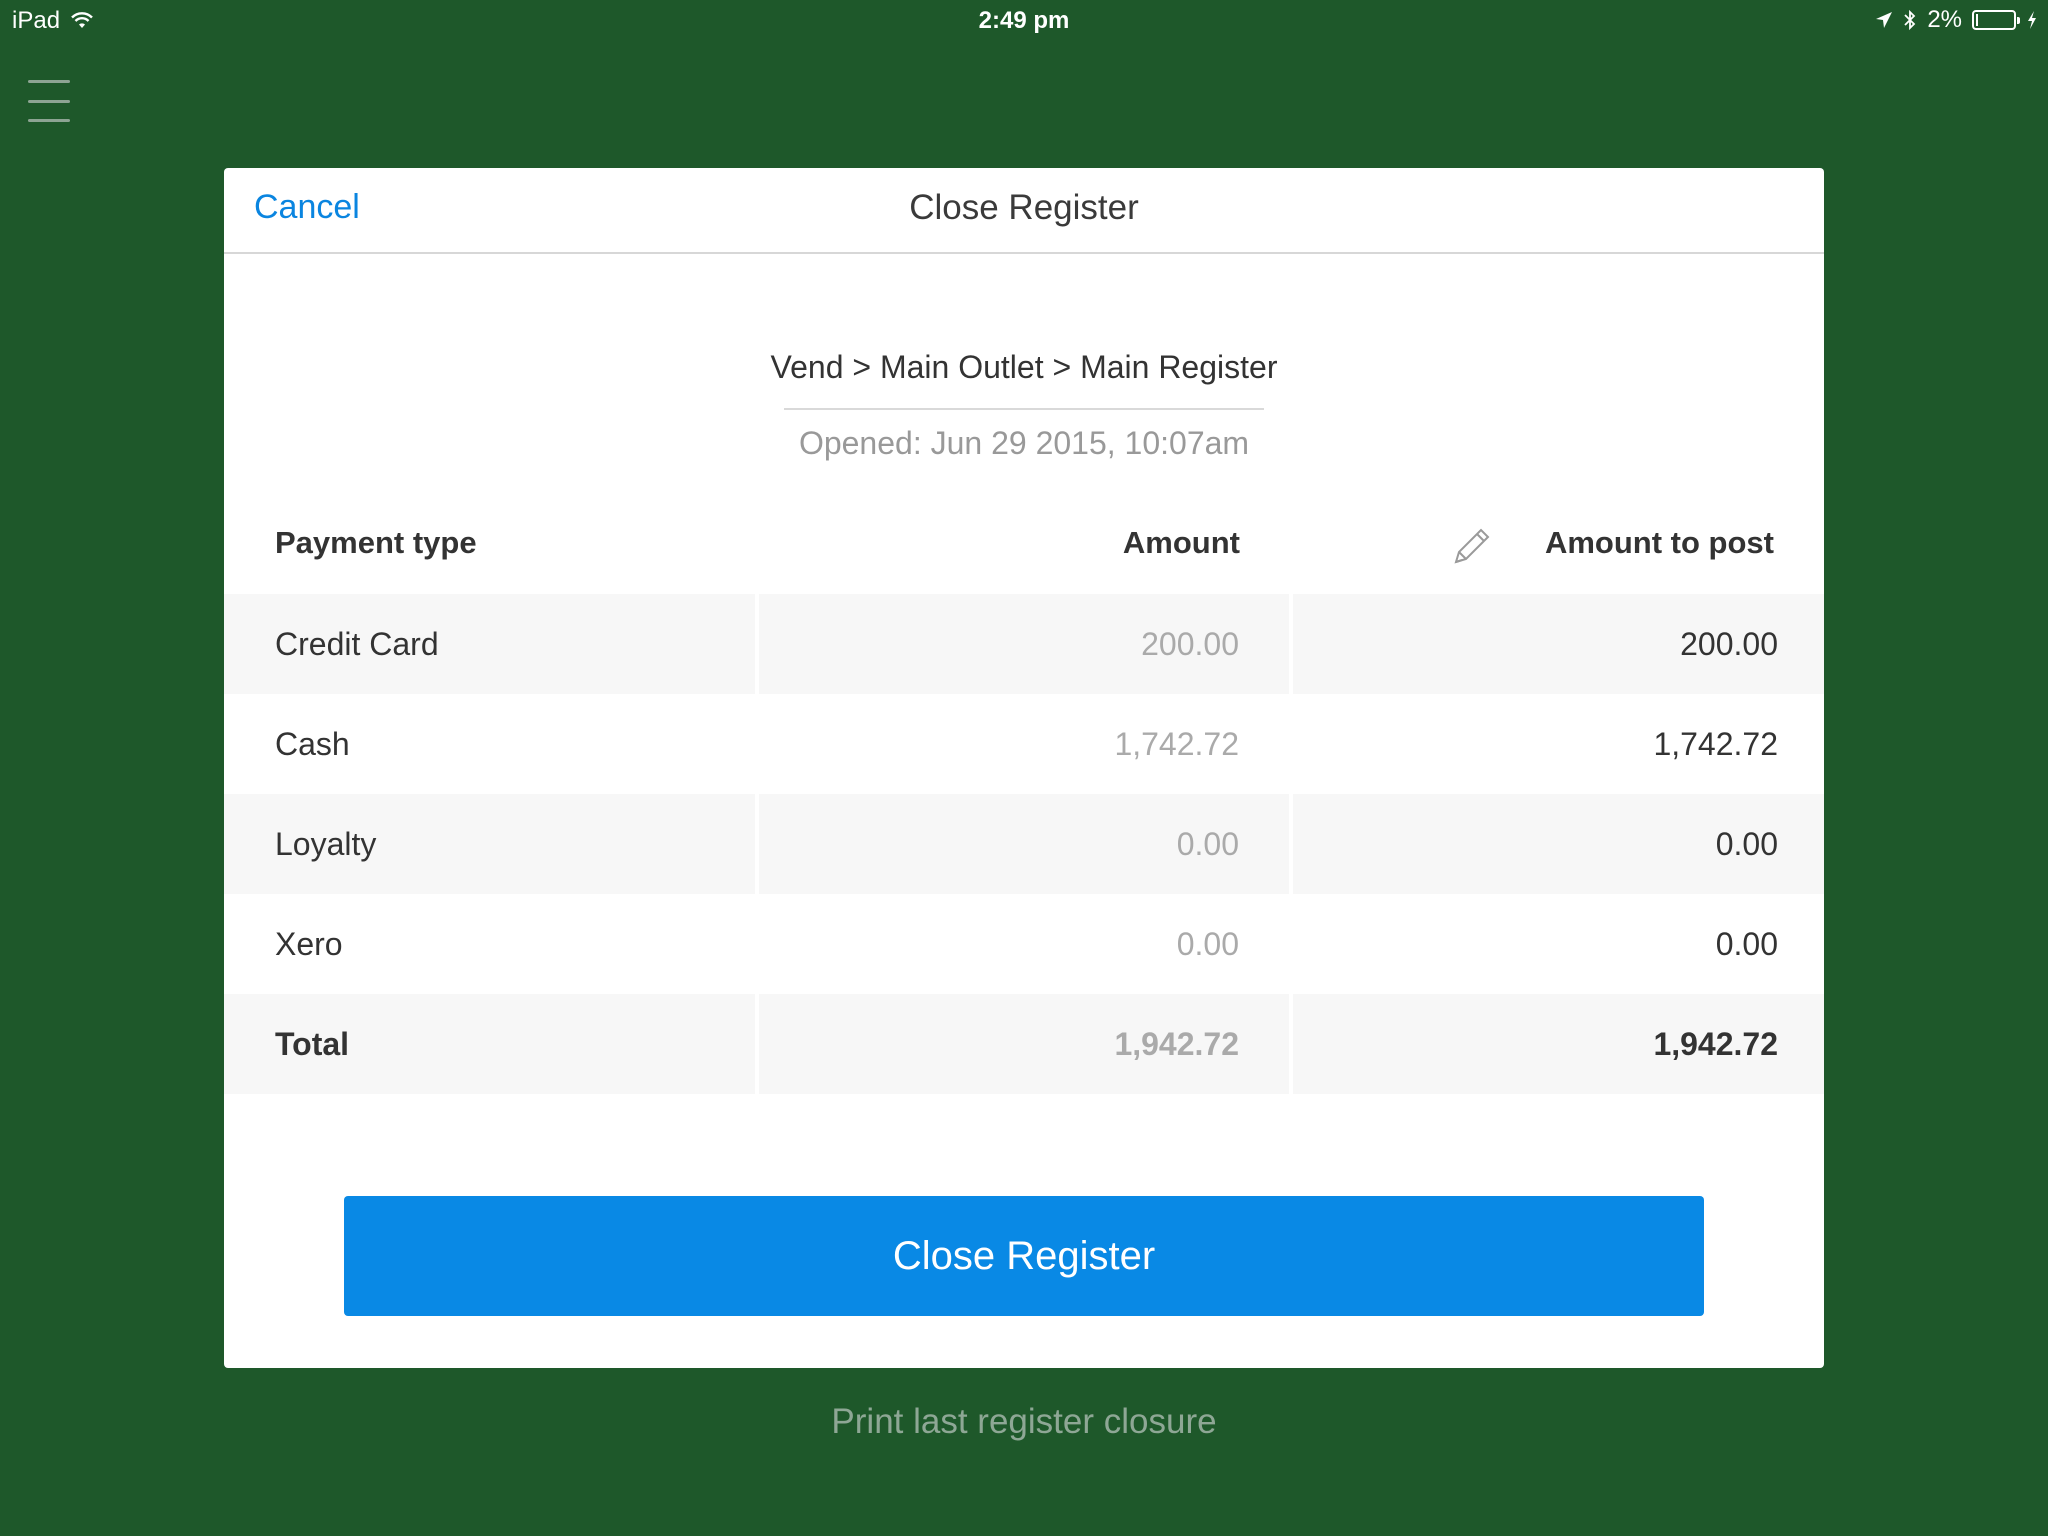 The width and height of the screenshot is (2048, 1536). I want to click on column-header-amount-to-post: Amount to post, so click(1659, 542).